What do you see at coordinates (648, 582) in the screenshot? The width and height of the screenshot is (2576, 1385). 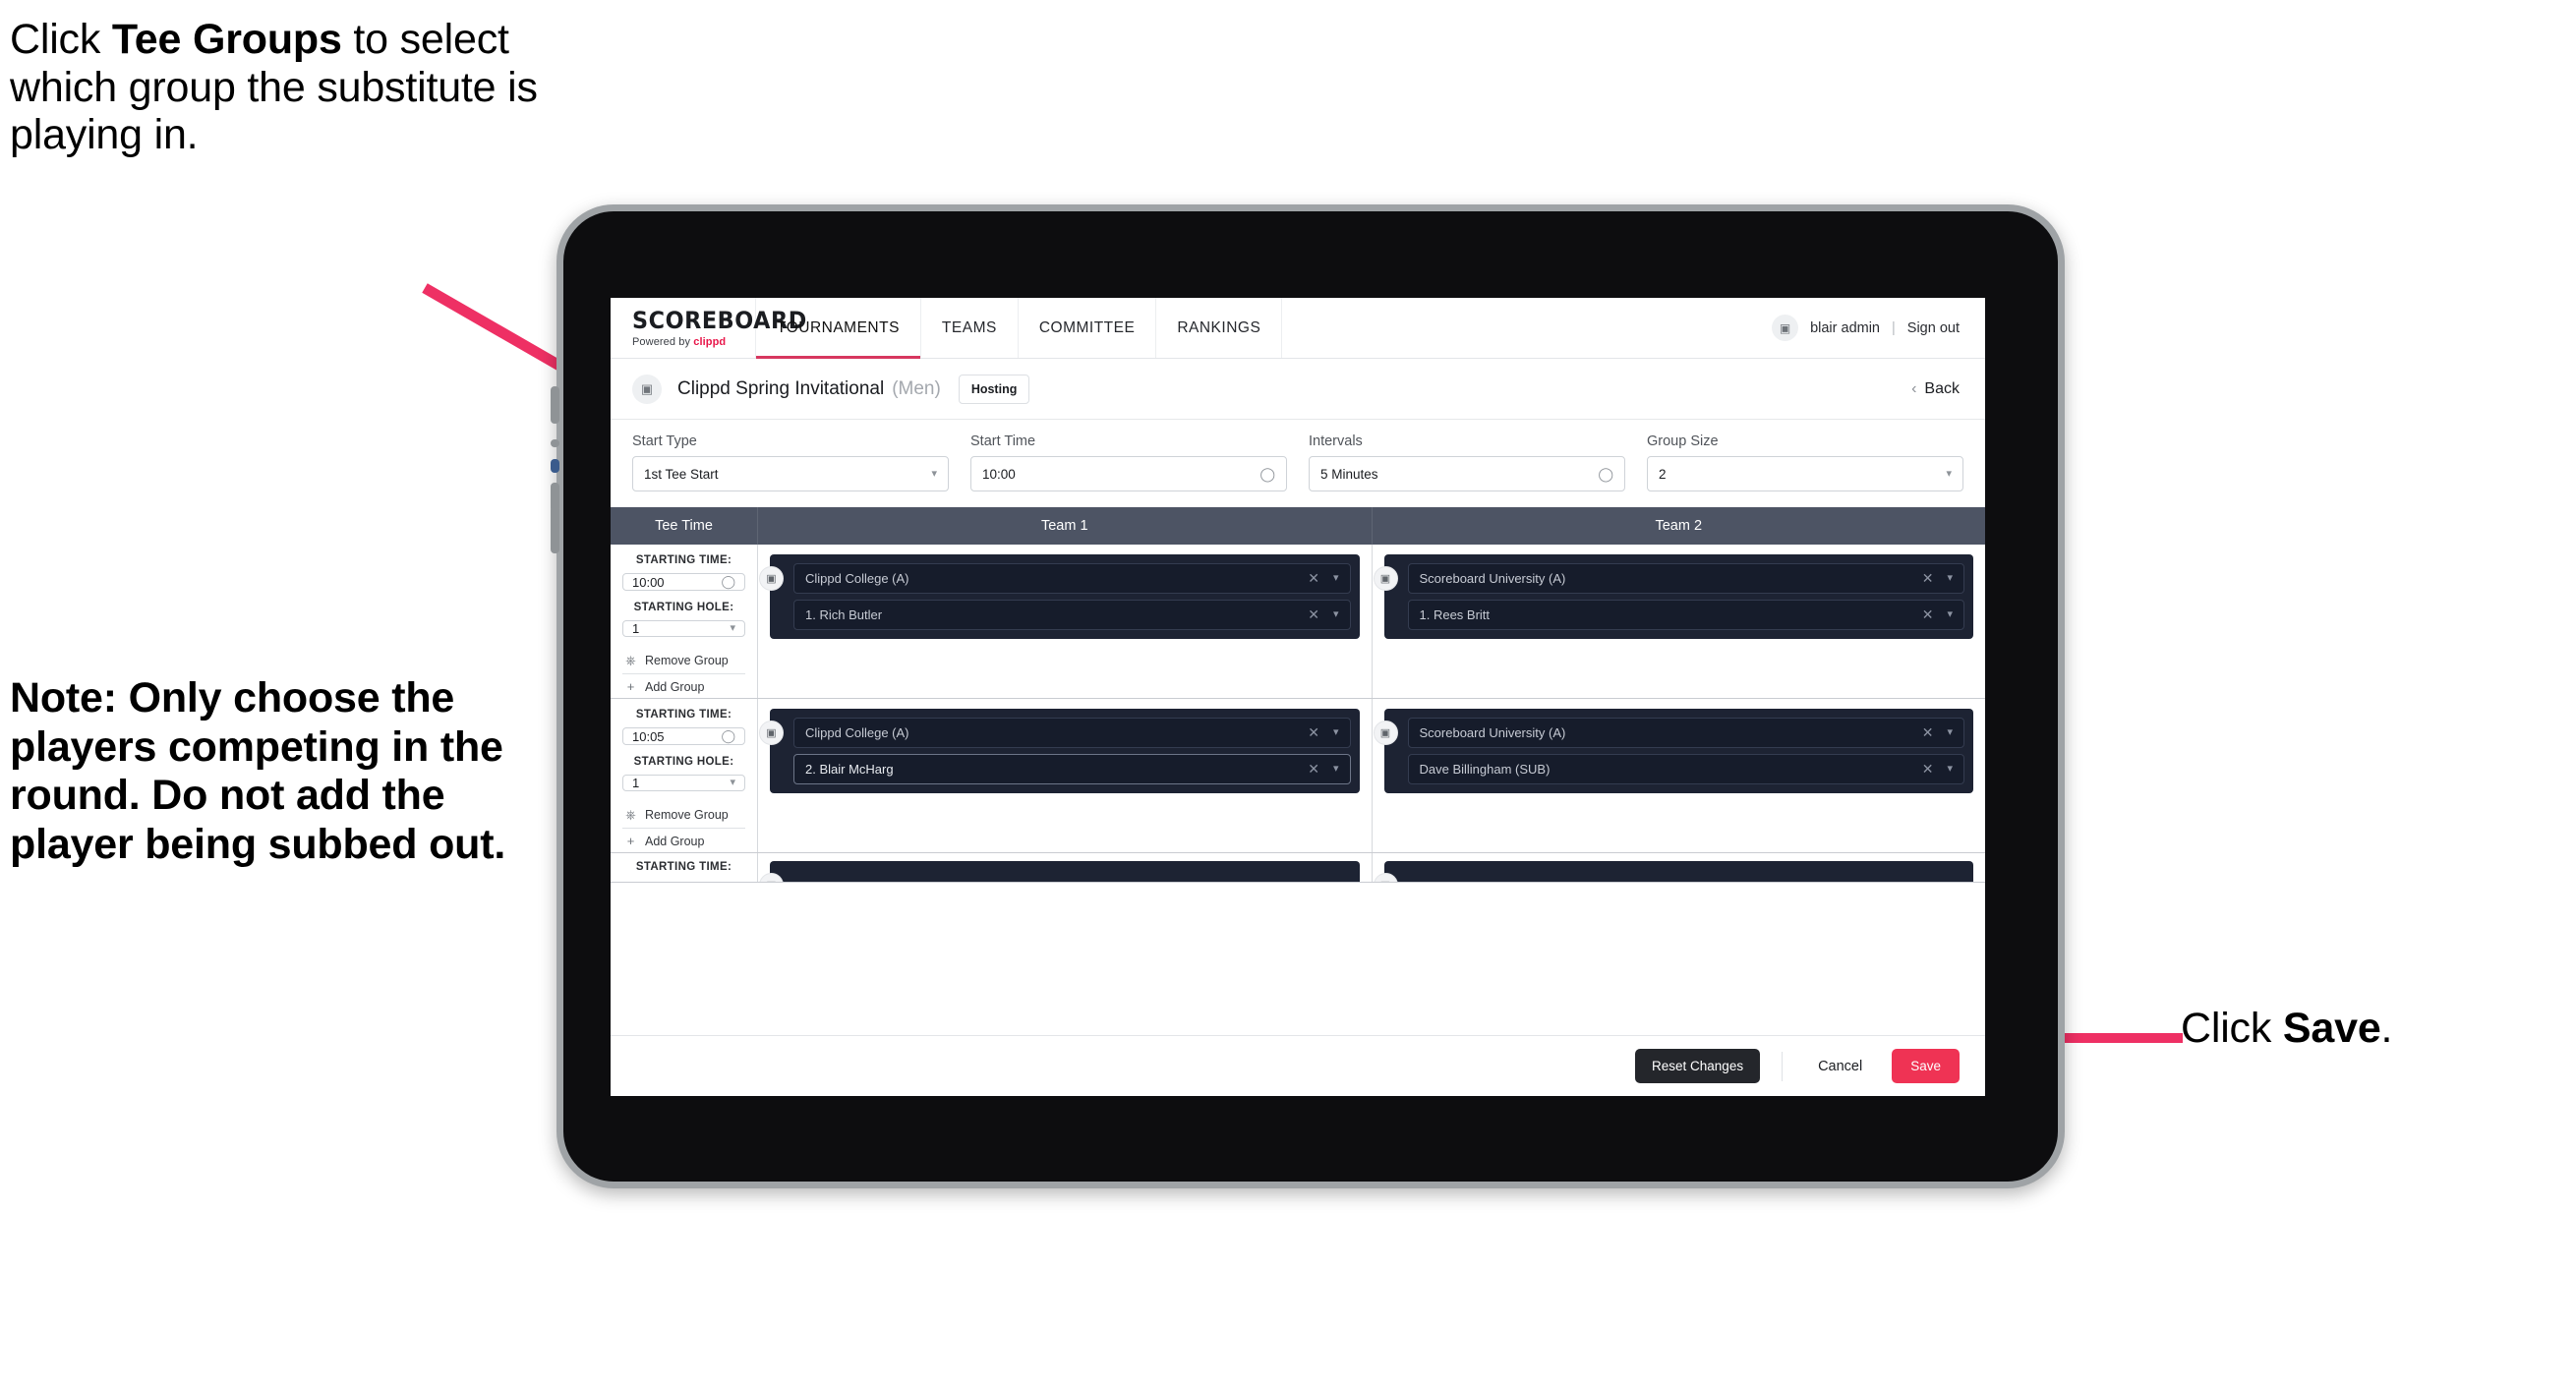 I see `starting-time-value: 10:00` at bounding box center [648, 582].